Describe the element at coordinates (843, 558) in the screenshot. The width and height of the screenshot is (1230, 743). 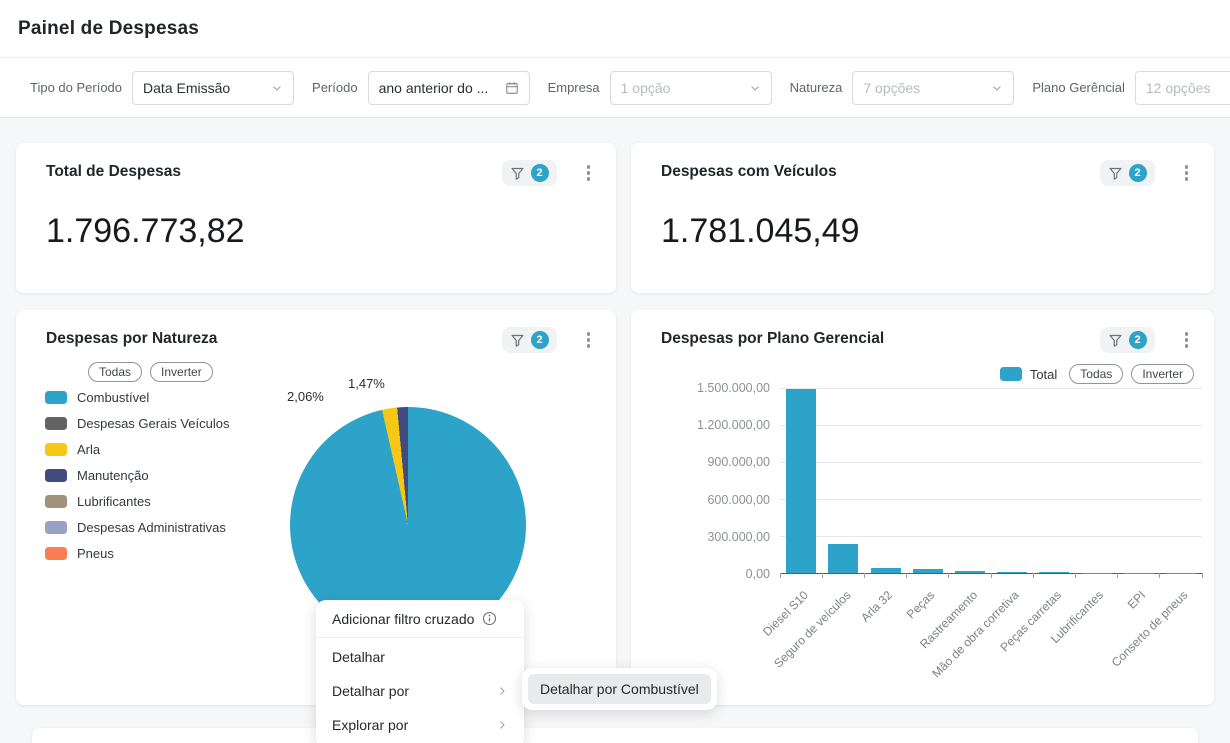
I see `bar-seguro-de-veiculos` at that location.